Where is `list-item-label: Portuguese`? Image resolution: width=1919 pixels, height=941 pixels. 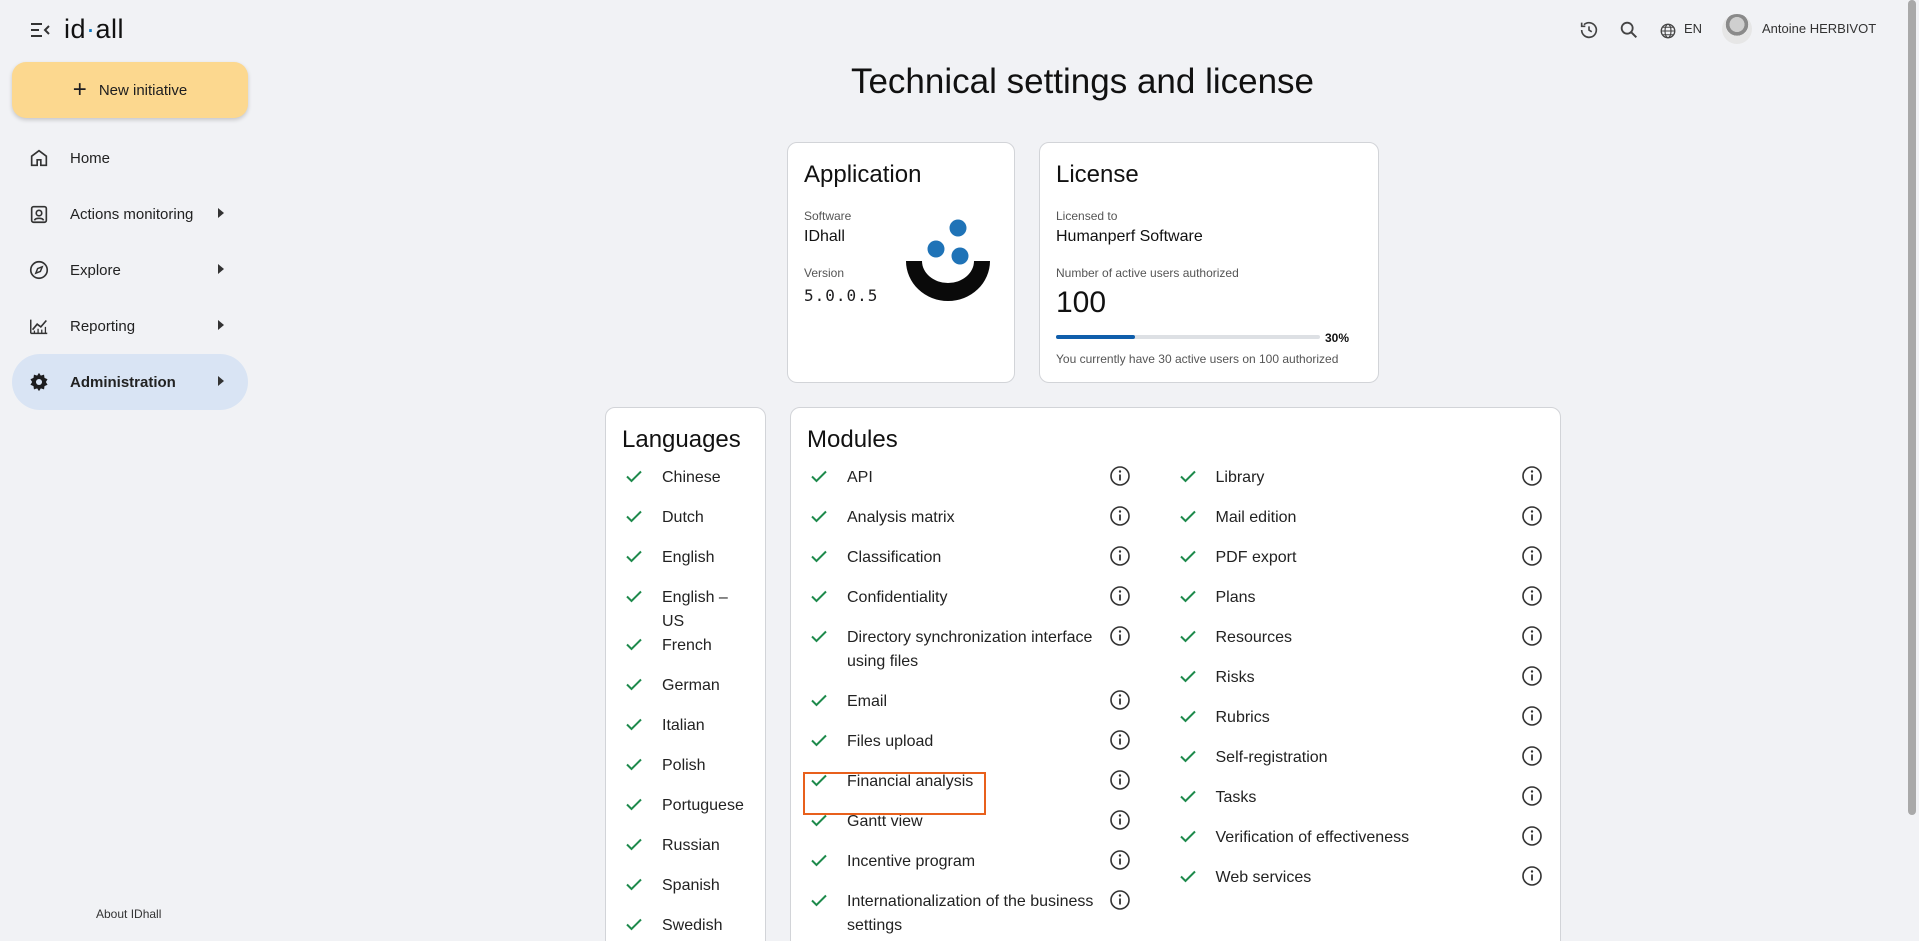 list-item-label: Portuguese is located at coordinates (703, 805).